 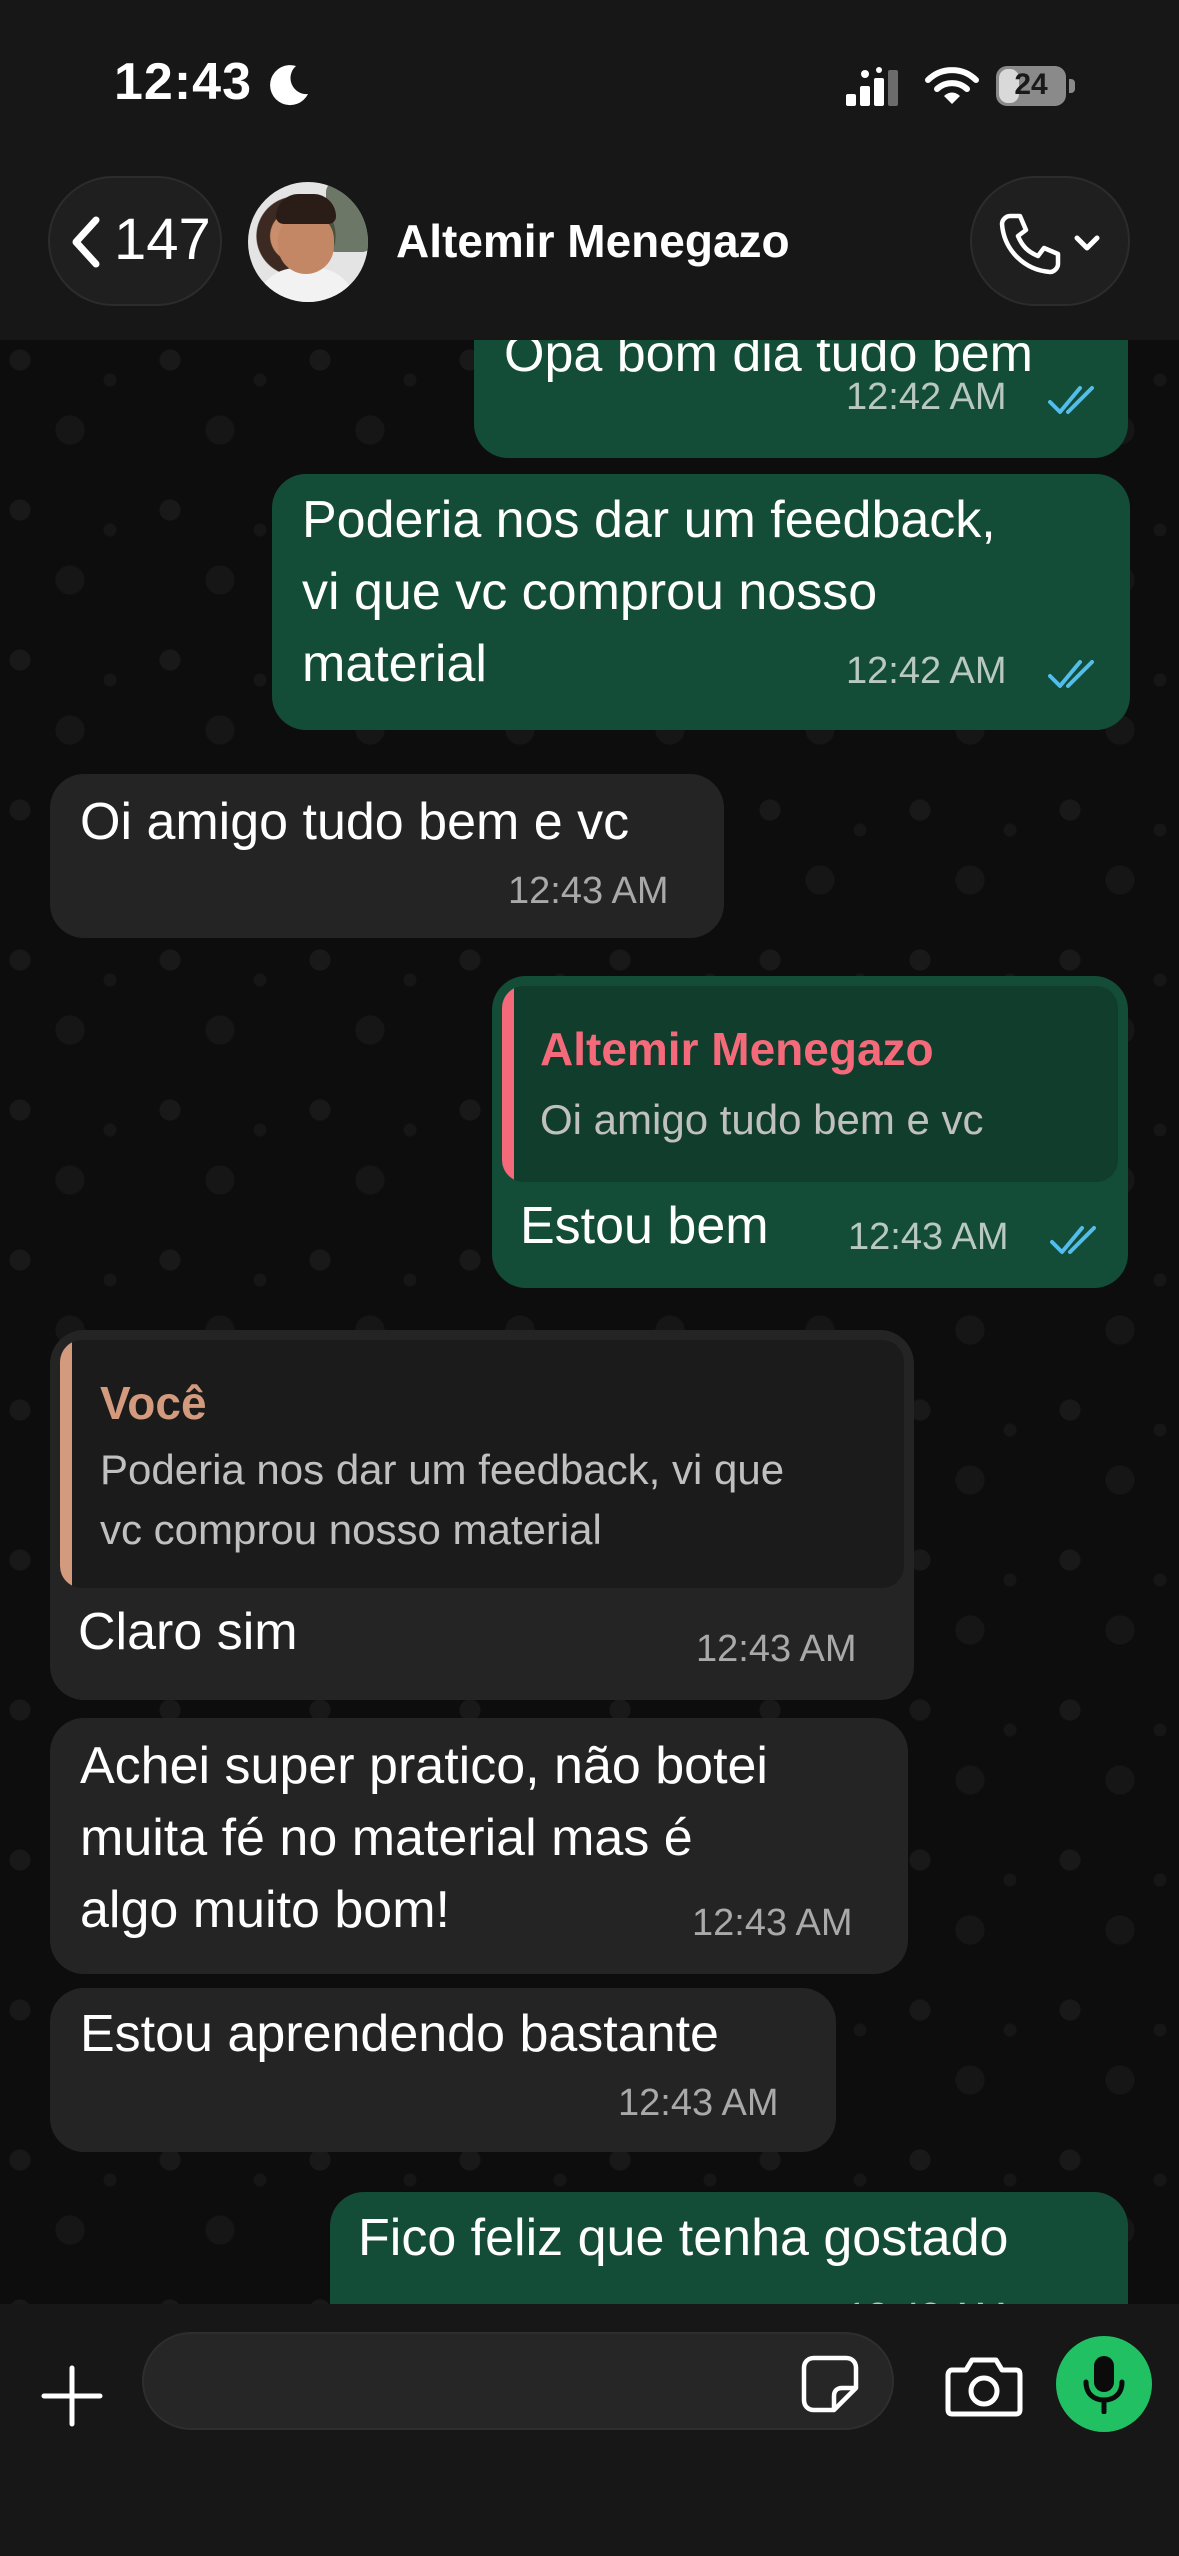 I want to click on unread-count: 147, so click(x=162, y=239).